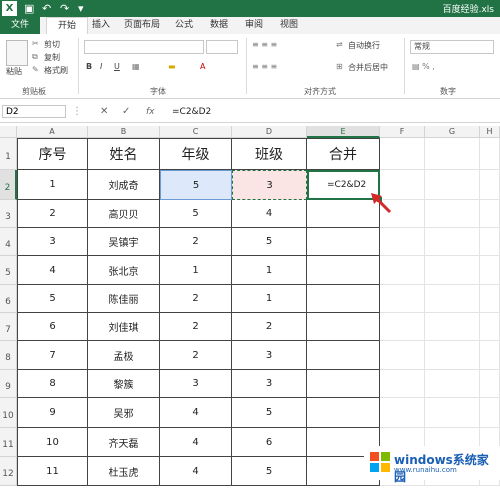 Image resolution: width=500 pixels, height=492 pixels. Describe the element at coordinates (126, 112) in the screenshot. I see `enter-icon: ✓` at that location.